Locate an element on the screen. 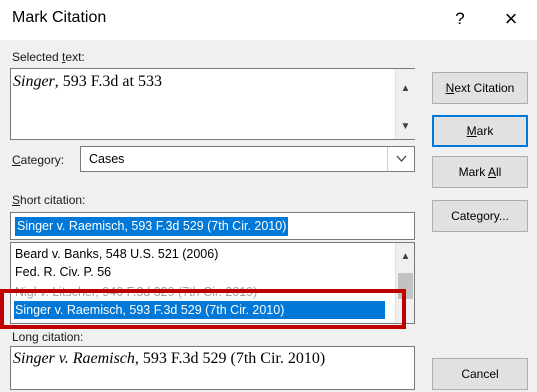  selected-text-value: Singer, 593 F.3d at 533 is located at coordinates (87, 81).